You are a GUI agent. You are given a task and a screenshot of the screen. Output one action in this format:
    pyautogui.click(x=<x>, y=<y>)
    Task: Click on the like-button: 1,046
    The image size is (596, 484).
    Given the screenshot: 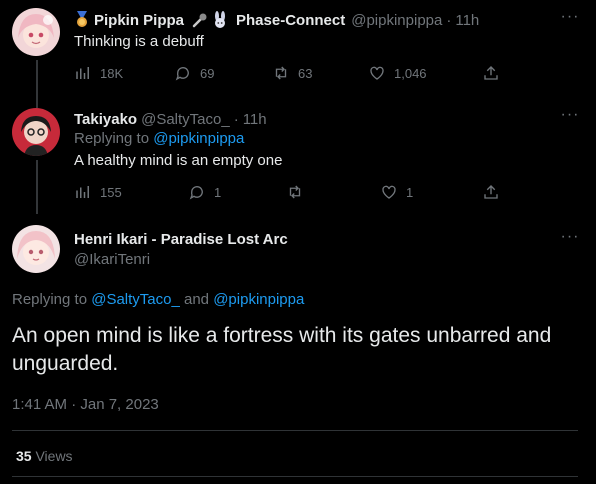 What is the action you would take?
    pyautogui.click(x=397, y=73)
    